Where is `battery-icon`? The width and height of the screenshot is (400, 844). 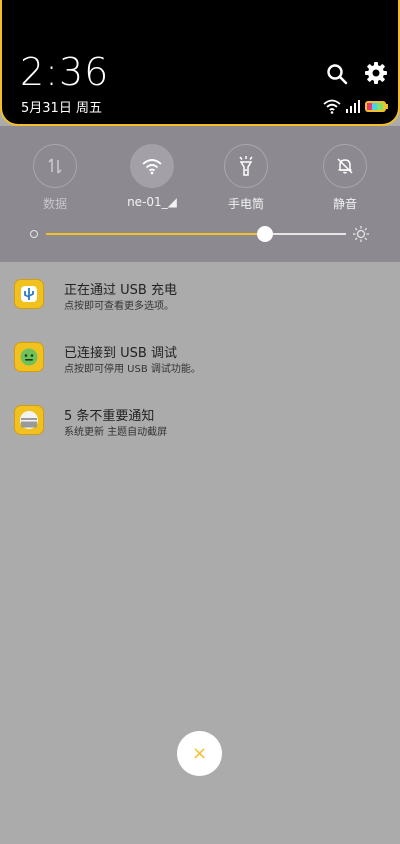 battery-icon is located at coordinates (376, 106).